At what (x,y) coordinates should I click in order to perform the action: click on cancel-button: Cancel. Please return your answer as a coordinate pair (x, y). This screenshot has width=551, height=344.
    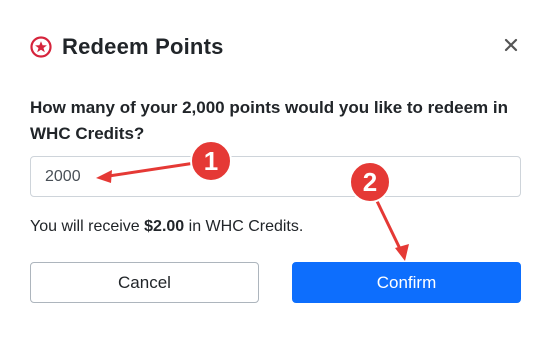
    Looking at the image, I should click on (144, 282).